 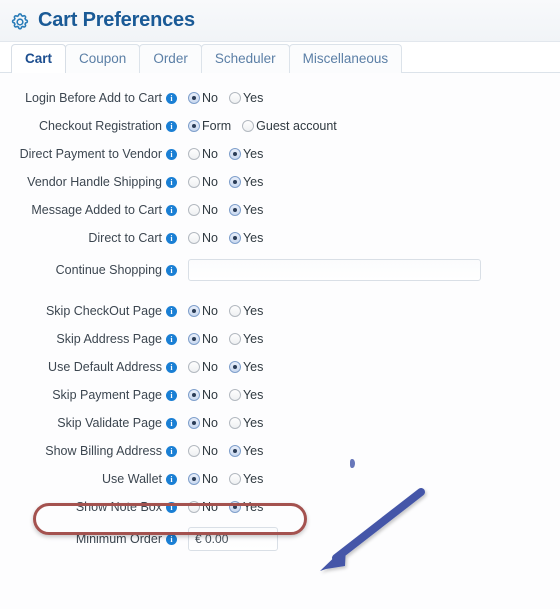 I want to click on tab-scheduler: Scheduler, so click(x=245, y=58).